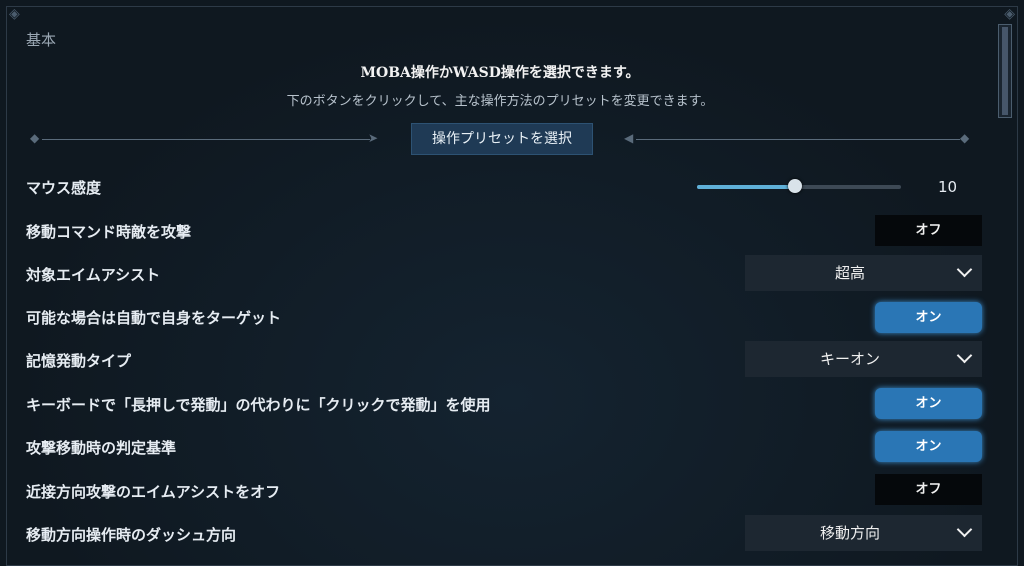  Describe the element at coordinates (373, 138) in the screenshot. I see `ornament-arrow-right-icon: ➤` at that location.